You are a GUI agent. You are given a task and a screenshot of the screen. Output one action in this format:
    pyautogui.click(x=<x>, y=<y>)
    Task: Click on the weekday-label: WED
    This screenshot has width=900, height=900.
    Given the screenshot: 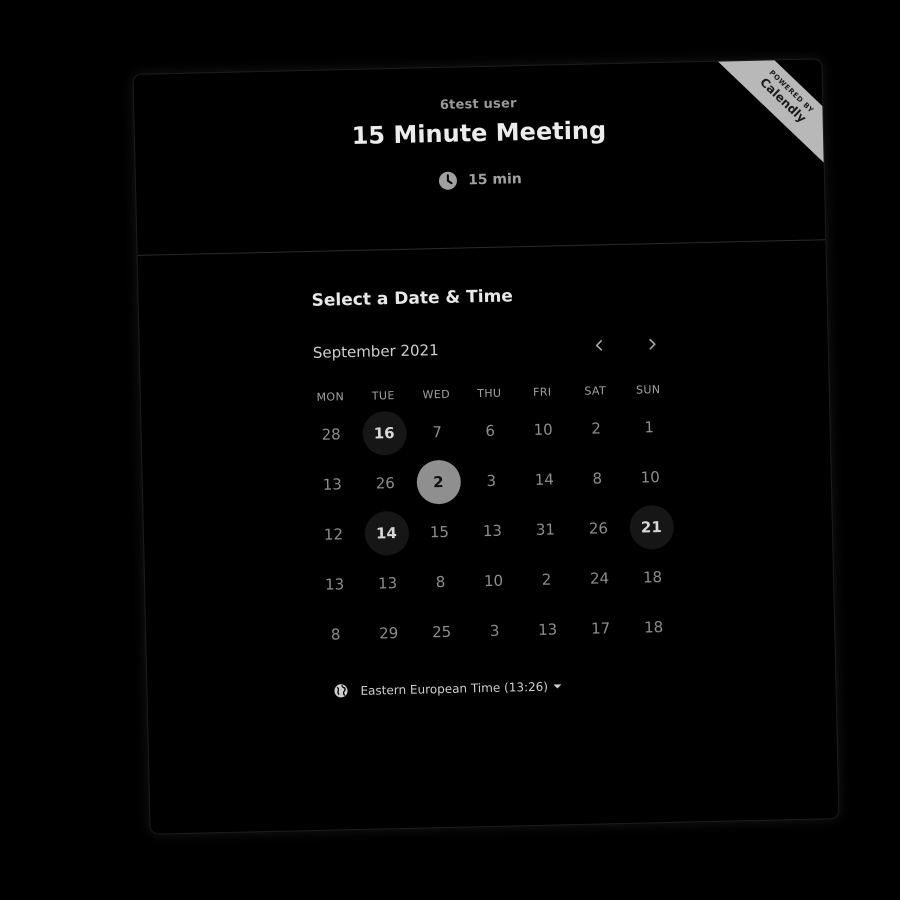 What is the action you would take?
    pyautogui.click(x=436, y=394)
    